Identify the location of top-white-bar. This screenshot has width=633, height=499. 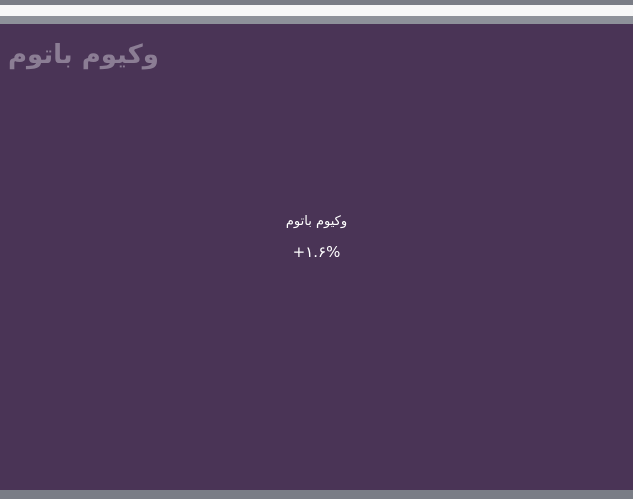
(316, 10).